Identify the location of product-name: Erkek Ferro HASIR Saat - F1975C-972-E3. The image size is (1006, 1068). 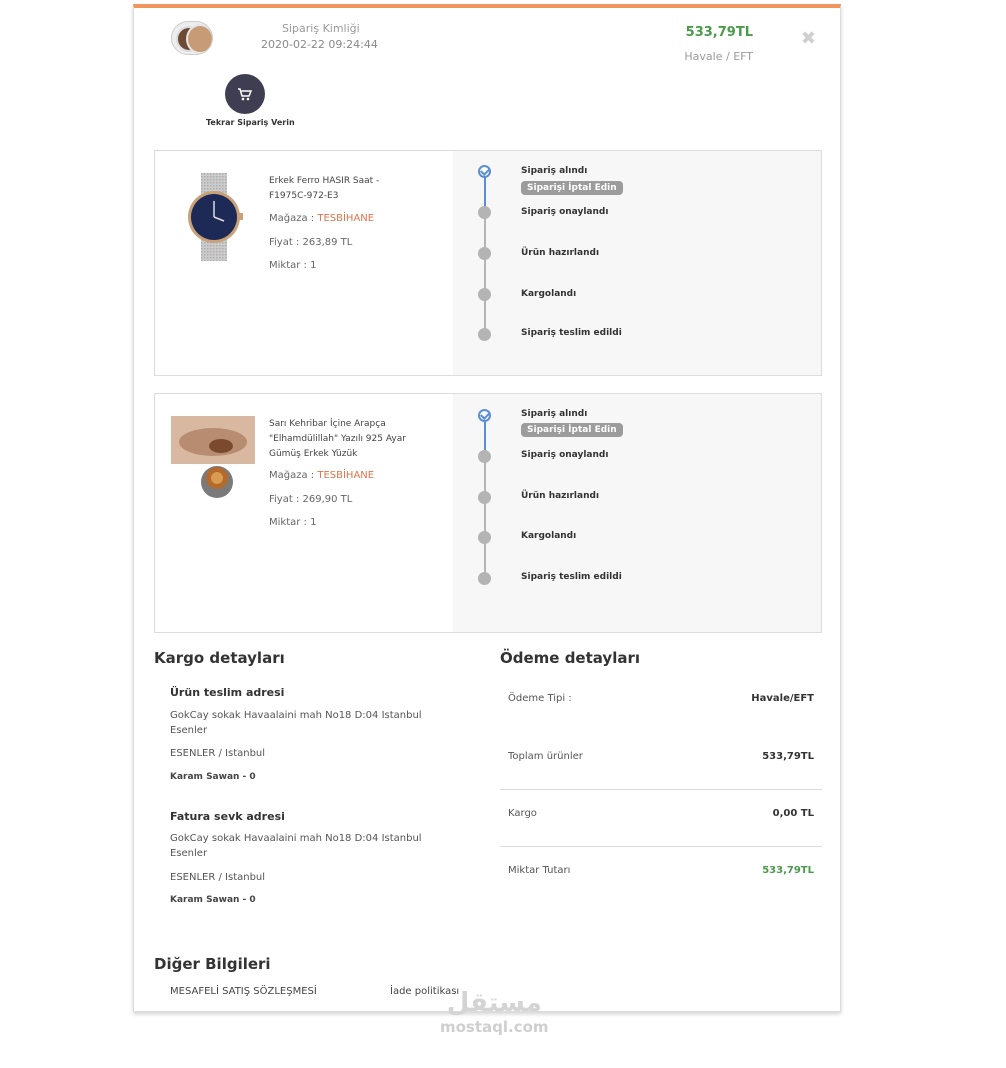
(339, 189).